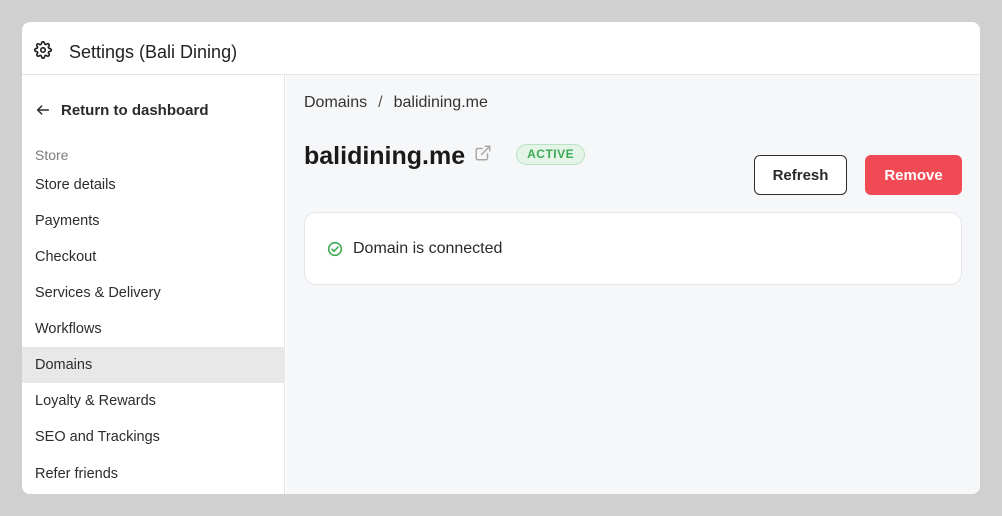 The width and height of the screenshot is (1002, 516). What do you see at coordinates (551, 154) in the screenshot?
I see `status-badge: ACTIVE` at bounding box center [551, 154].